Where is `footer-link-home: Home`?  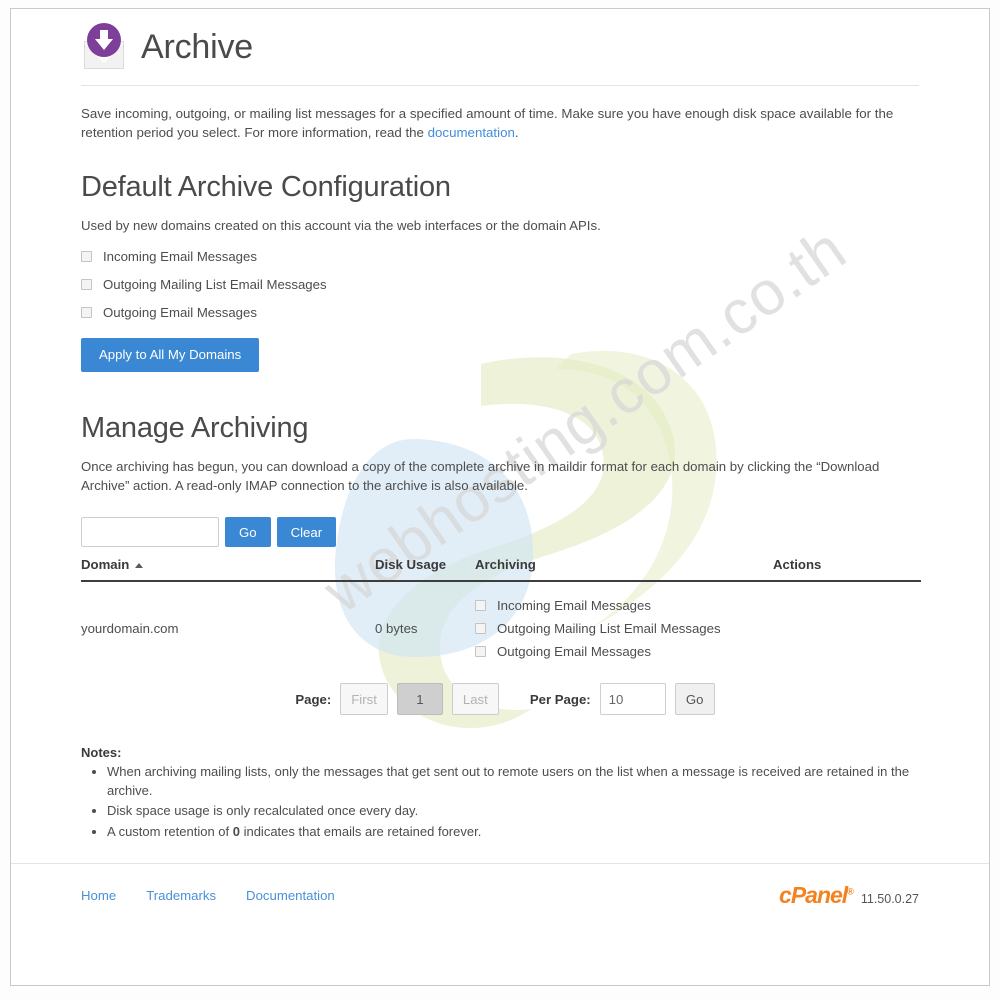
footer-link-home: Home is located at coordinates (98, 895).